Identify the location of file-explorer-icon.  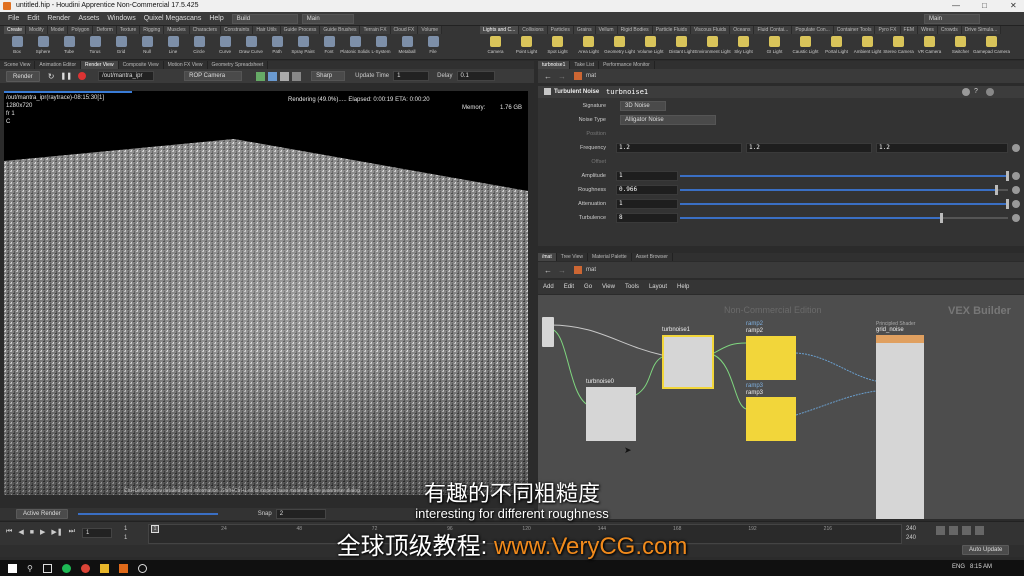
(104, 568).